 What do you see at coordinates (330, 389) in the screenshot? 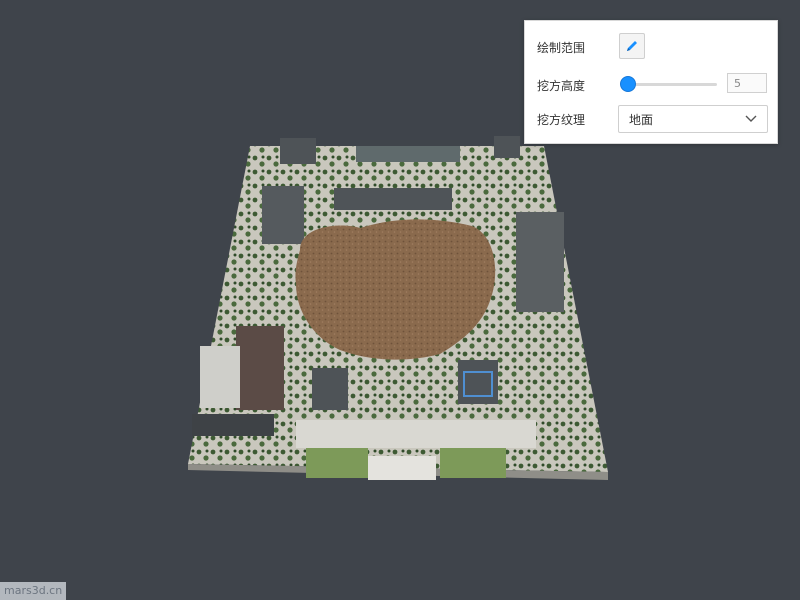
I see `building-south-west` at bounding box center [330, 389].